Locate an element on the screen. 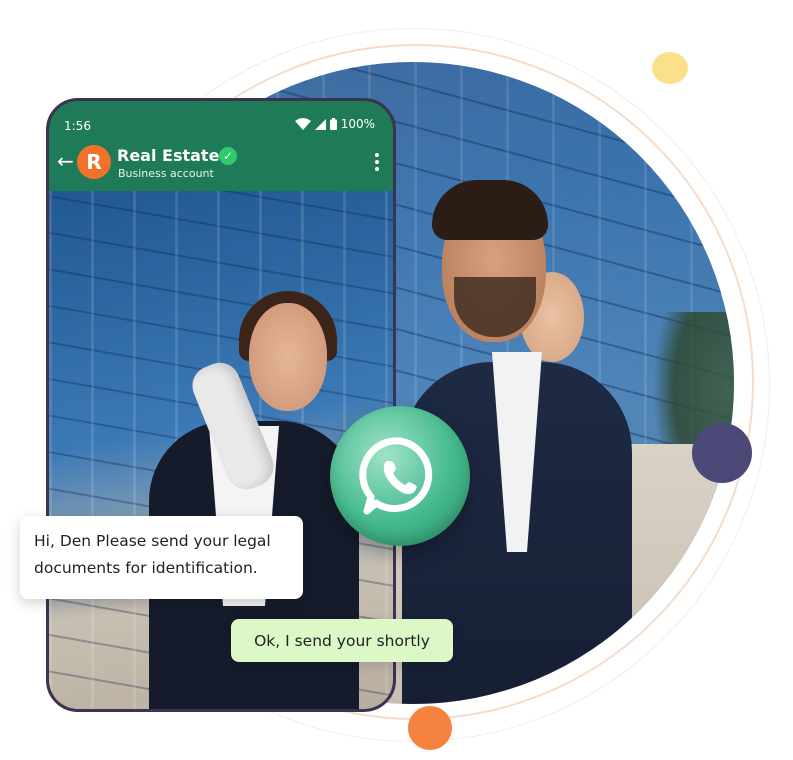 Image resolution: width=793 pixels, height=760 pixels. avatar-letter: R is located at coordinates (94, 162).